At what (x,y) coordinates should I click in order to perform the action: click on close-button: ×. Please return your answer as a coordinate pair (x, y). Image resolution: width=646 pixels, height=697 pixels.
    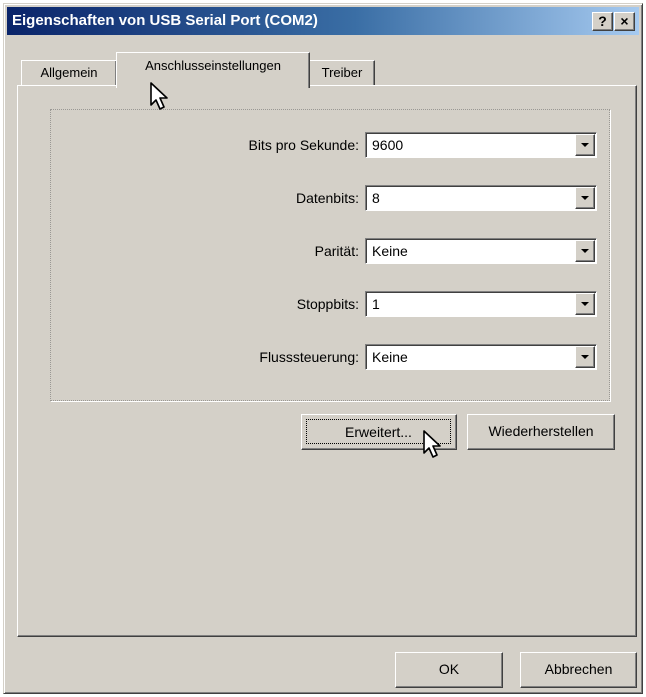
    Looking at the image, I should click on (624, 21).